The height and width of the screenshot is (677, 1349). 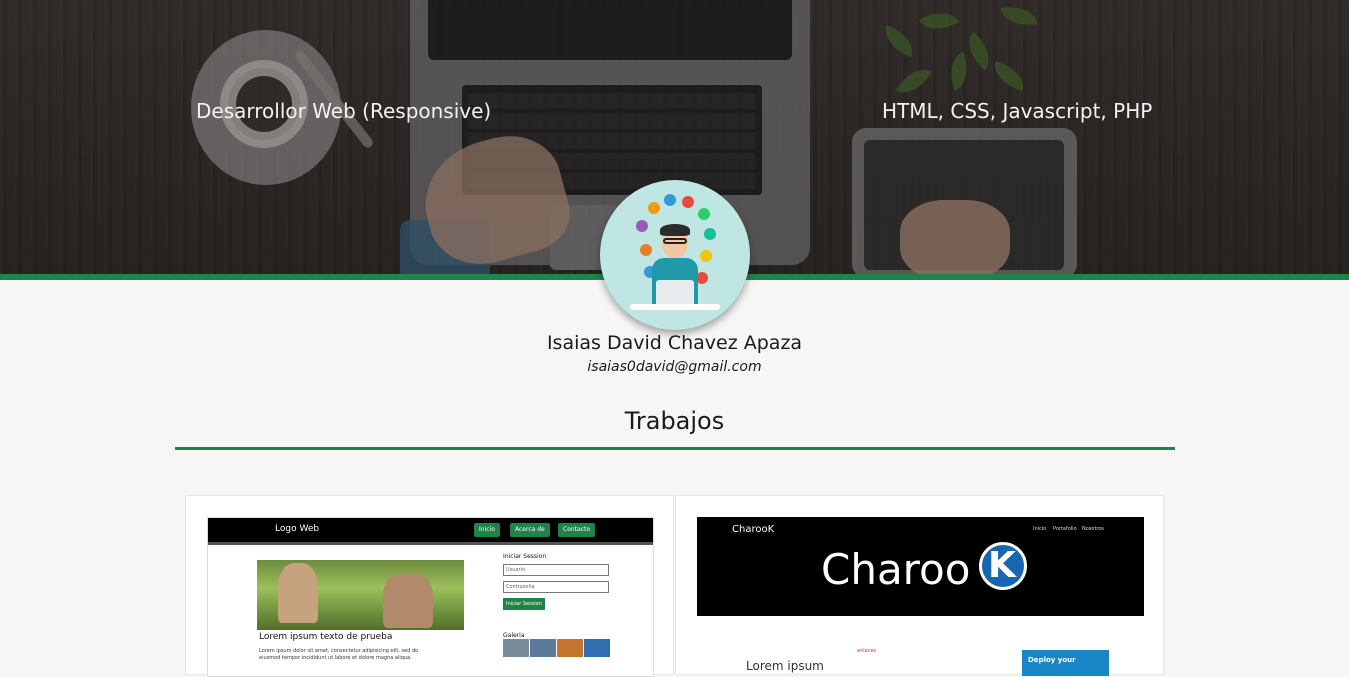 What do you see at coordinates (326, 637) in the screenshot?
I see `preview-heading: Lorem ipsum texto de prueba` at bounding box center [326, 637].